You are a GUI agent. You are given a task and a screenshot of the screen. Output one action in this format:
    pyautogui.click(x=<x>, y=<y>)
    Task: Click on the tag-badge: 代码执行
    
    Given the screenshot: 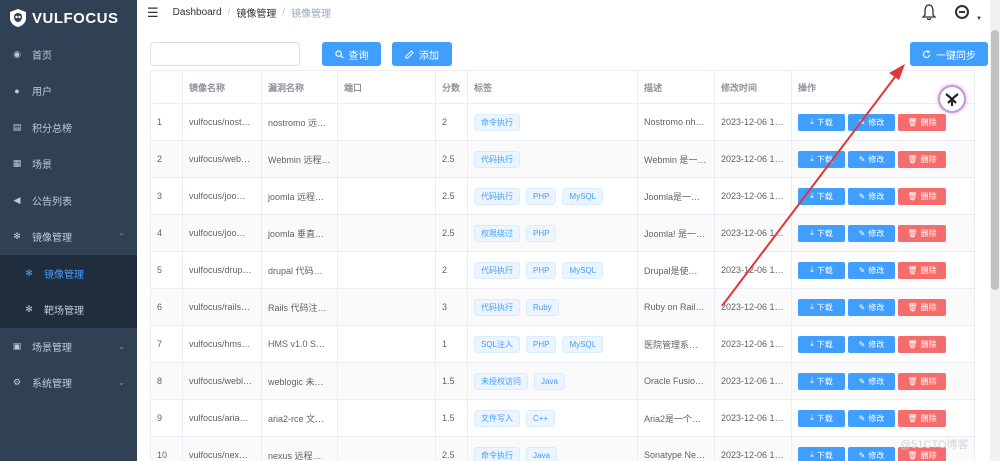 What is the action you would take?
    pyautogui.click(x=497, y=159)
    